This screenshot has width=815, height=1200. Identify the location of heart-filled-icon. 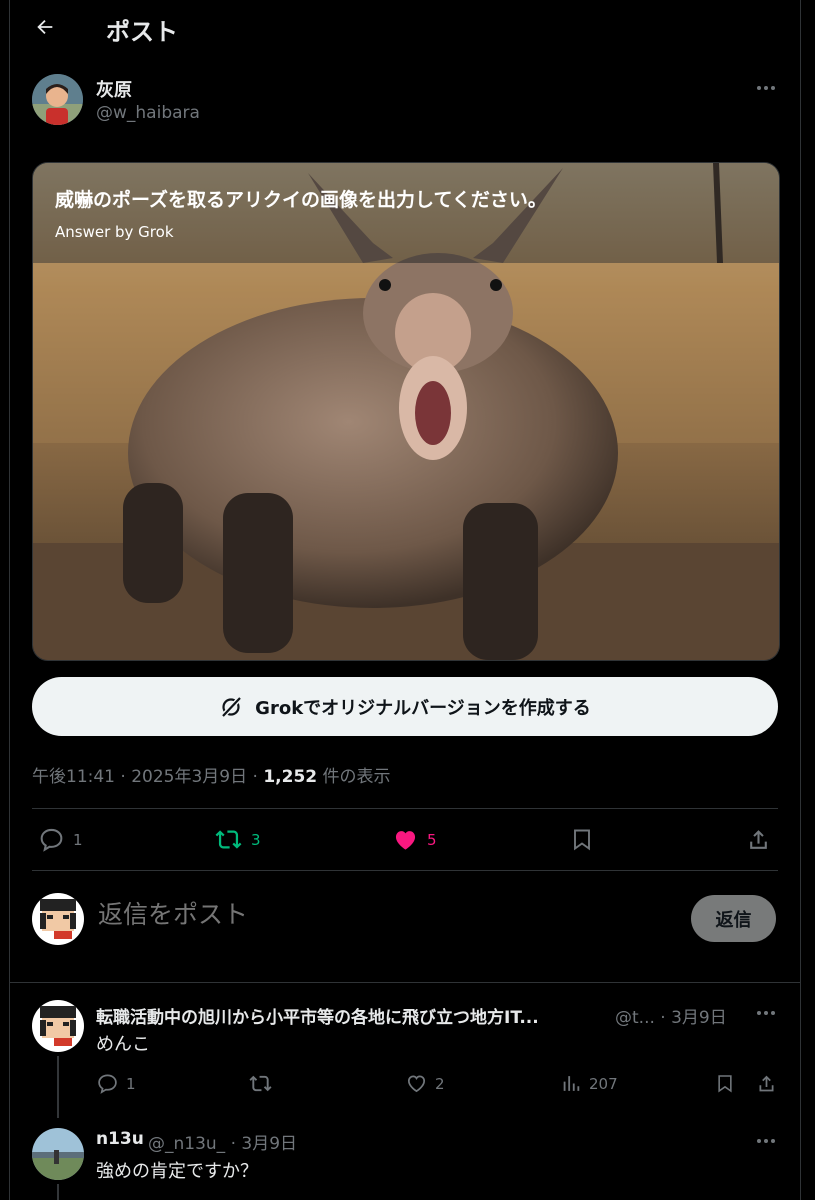
(405, 840).